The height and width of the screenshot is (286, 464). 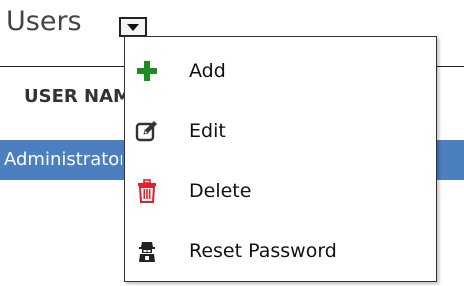 What do you see at coordinates (147, 191) in the screenshot?
I see `trash-icon` at bounding box center [147, 191].